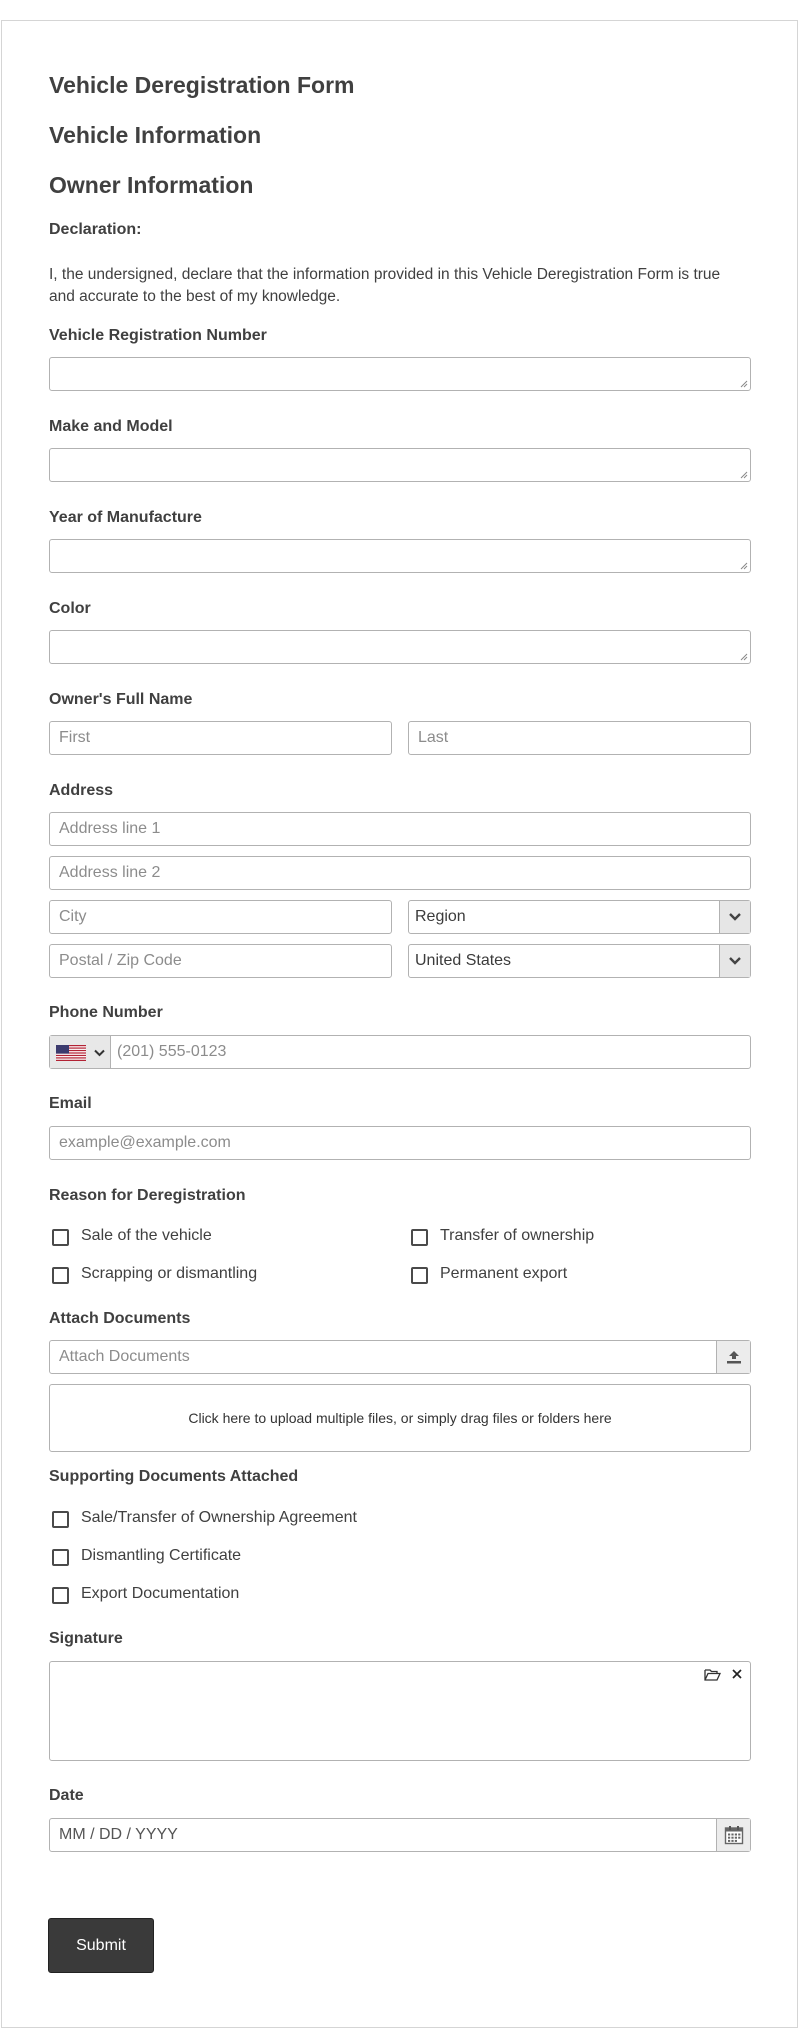  Describe the element at coordinates (400, 556) in the screenshot. I see `year-field` at that location.